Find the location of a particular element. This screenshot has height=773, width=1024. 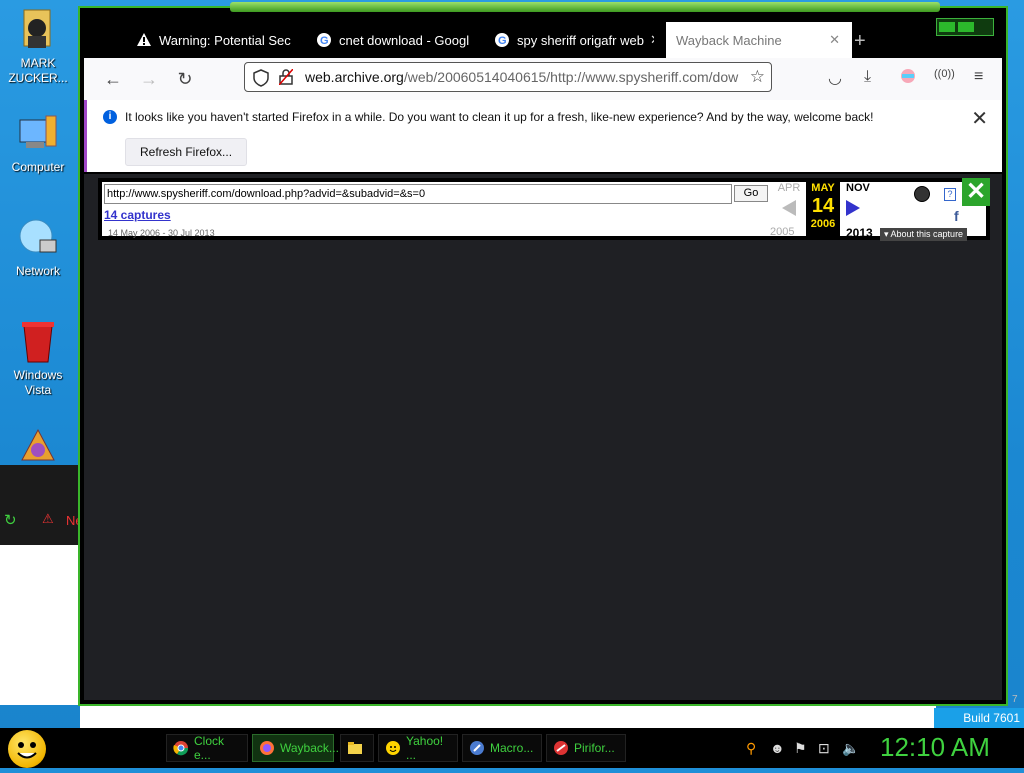

background-window: ↻ ⚠ Ne is located at coordinates (41, 505).